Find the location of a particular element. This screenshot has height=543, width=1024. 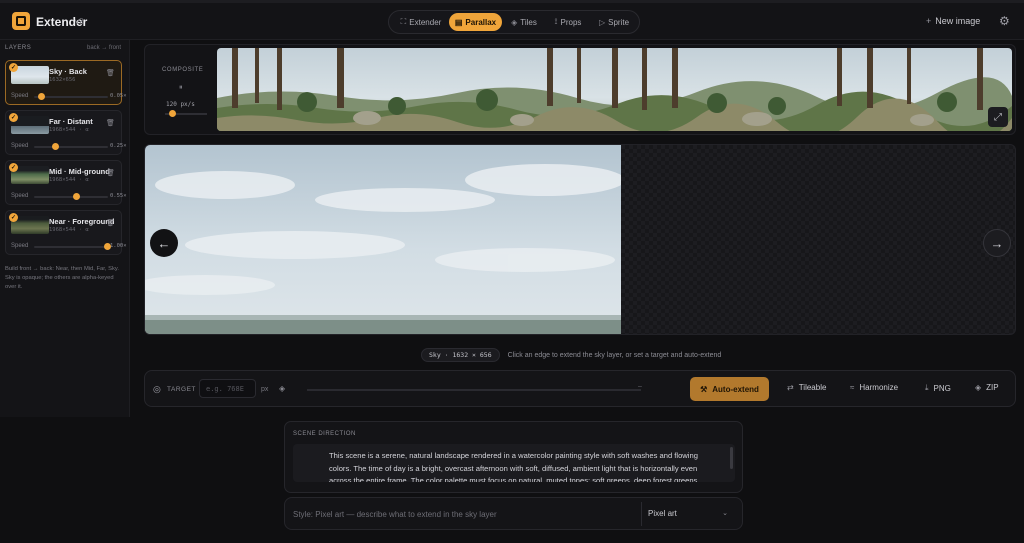

mode-tiles: ◈ Tiles is located at coordinates (524, 22).